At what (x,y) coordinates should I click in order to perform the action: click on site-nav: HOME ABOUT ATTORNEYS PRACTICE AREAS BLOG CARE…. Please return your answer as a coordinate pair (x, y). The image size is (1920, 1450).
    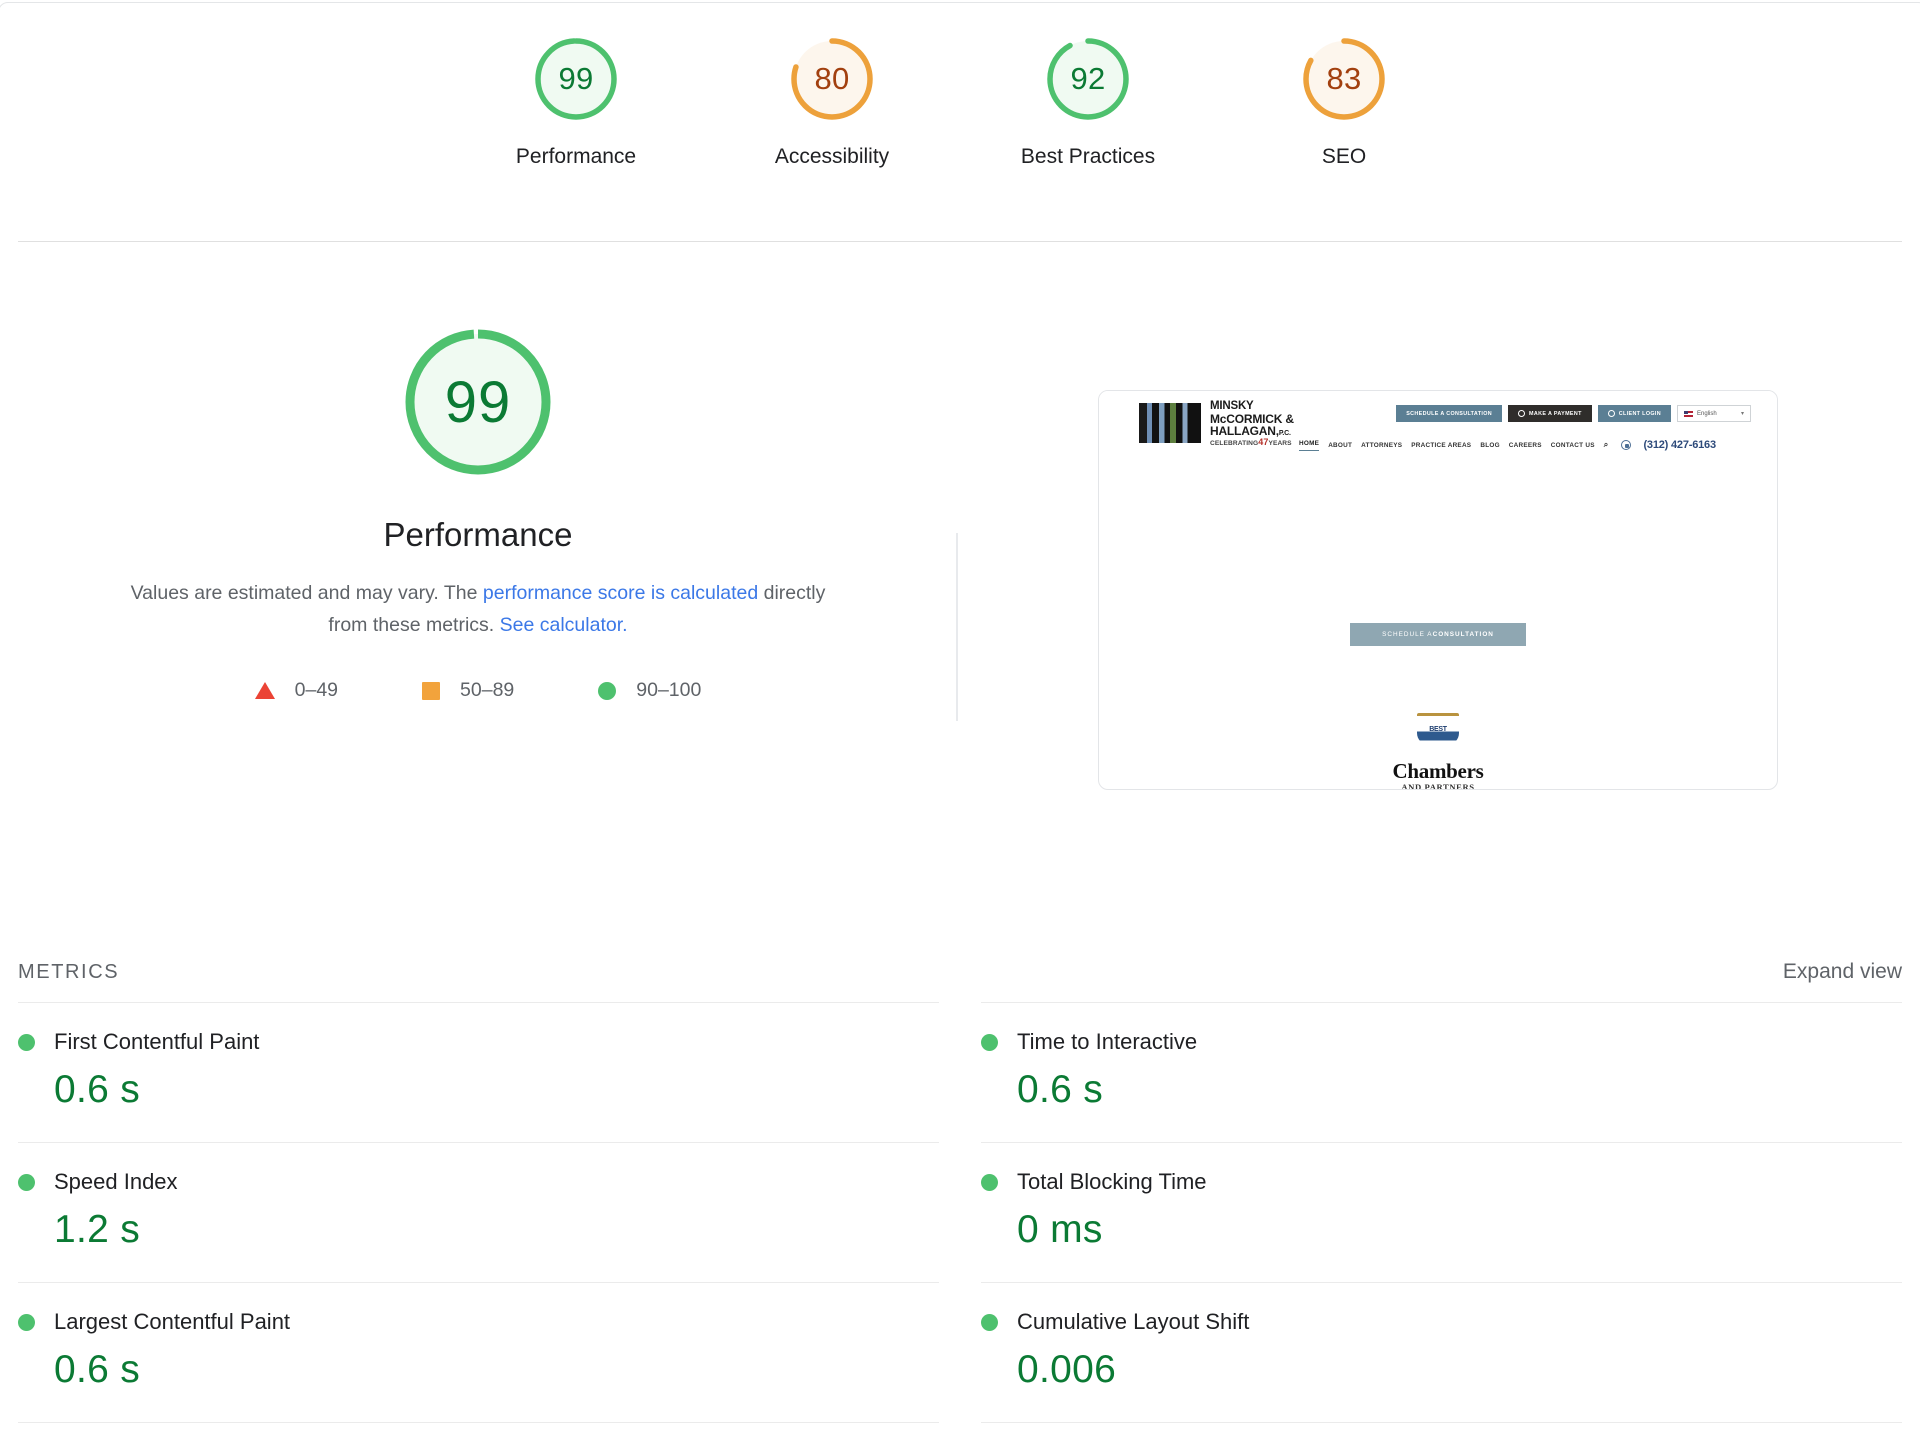
    Looking at the image, I should click on (1507, 445).